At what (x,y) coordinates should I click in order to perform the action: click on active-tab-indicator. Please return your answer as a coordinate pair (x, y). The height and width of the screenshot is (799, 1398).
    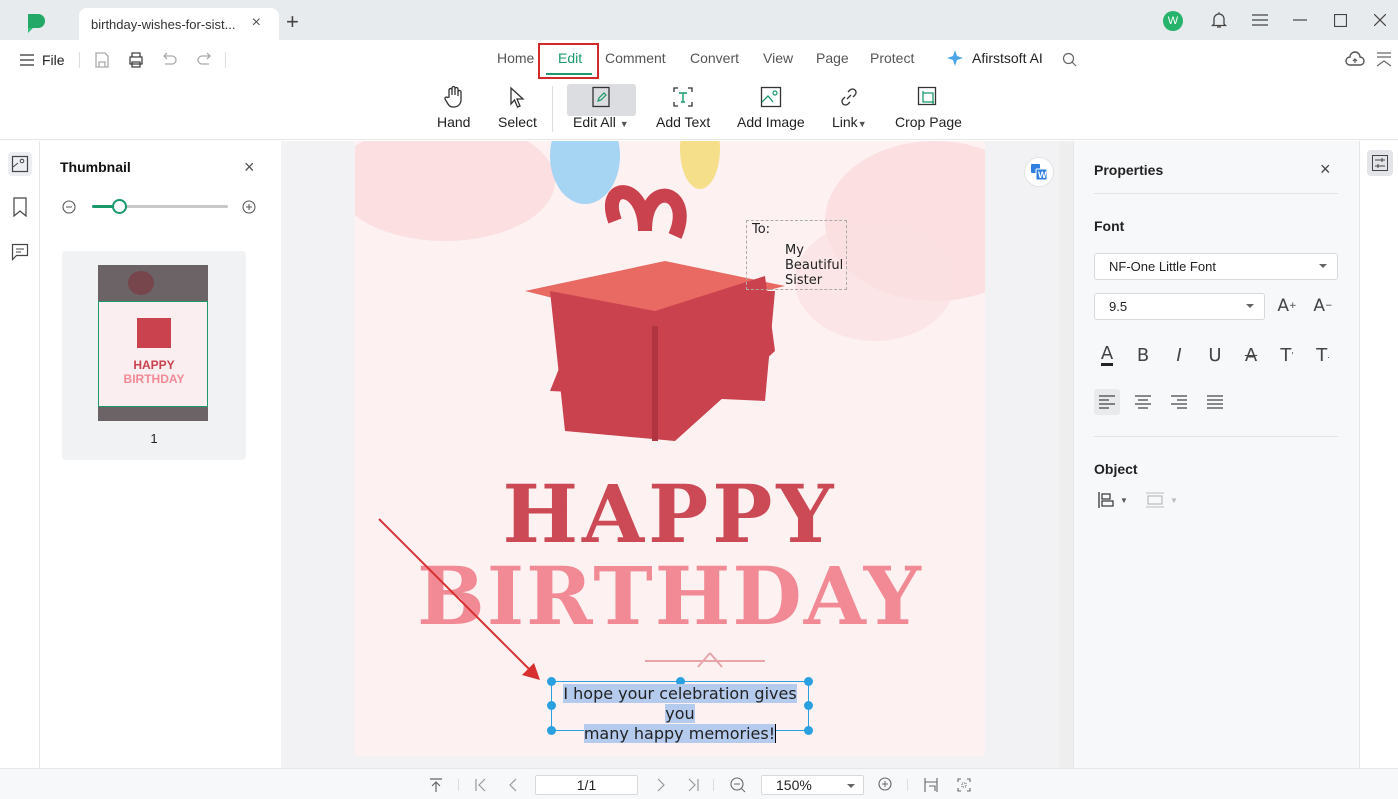
    Looking at the image, I should click on (569, 74).